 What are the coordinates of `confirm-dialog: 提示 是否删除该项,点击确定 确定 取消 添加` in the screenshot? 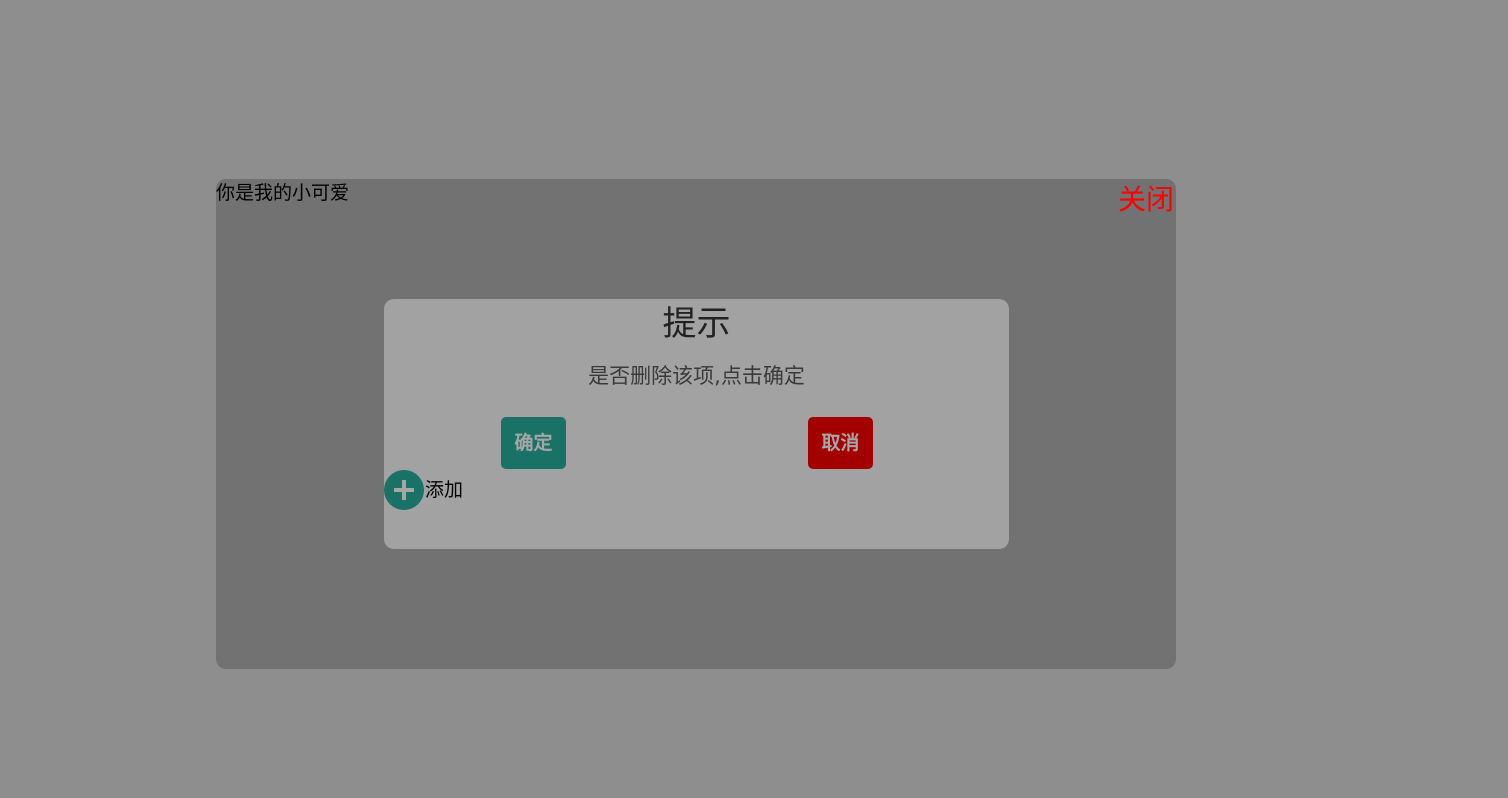 It's located at (696, 424).